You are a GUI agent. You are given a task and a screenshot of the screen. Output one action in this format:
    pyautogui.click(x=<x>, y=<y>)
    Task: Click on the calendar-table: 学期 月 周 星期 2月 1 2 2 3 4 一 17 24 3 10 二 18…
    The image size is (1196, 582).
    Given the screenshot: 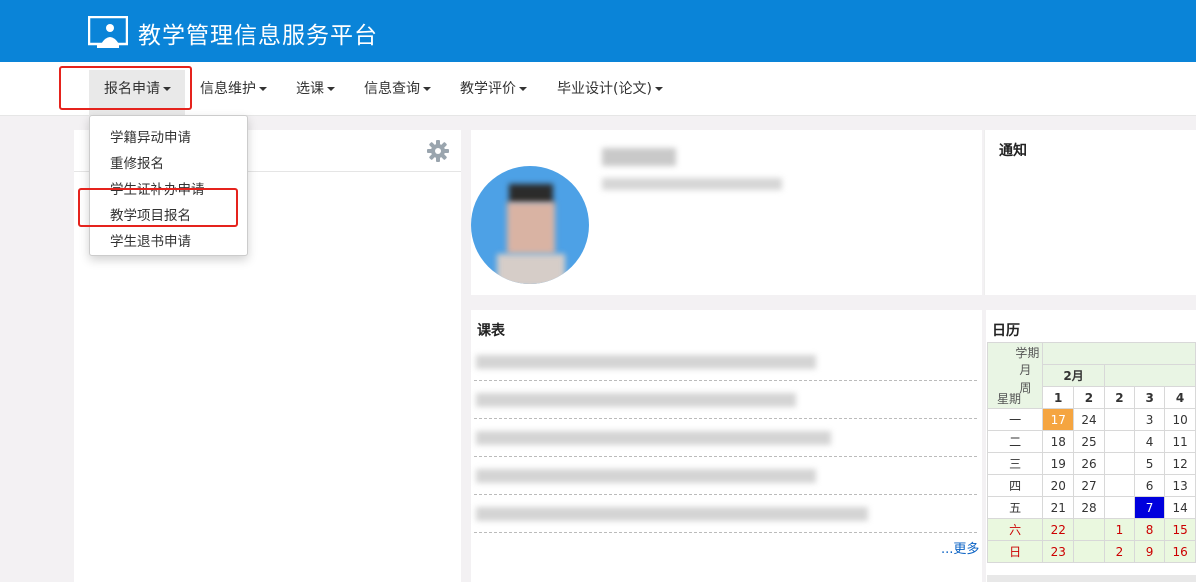 What is the action you would take?
    pyautogui.click(x=1091, y=452)
    